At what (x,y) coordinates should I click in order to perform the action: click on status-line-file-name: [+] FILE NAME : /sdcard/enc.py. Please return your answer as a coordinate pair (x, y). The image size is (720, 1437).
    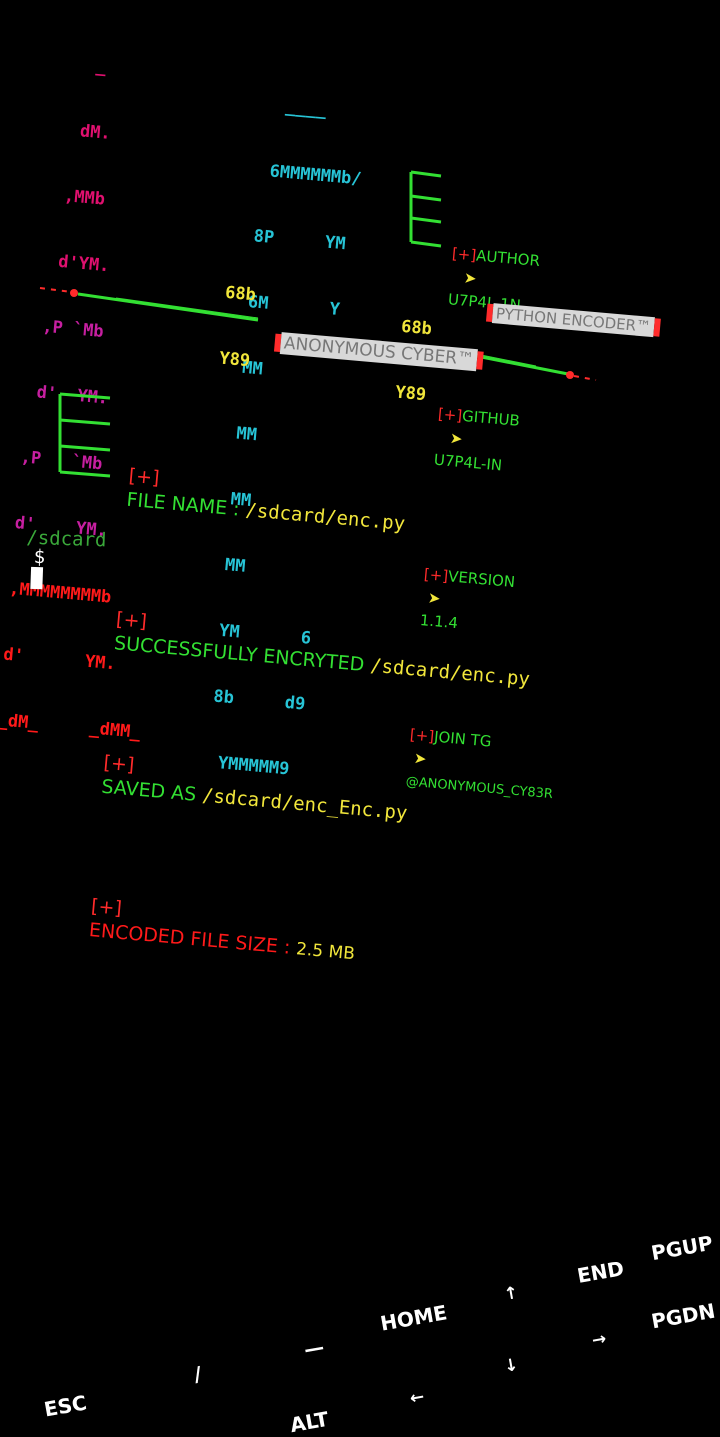
    Looking at the image, I should click on (323, 505).